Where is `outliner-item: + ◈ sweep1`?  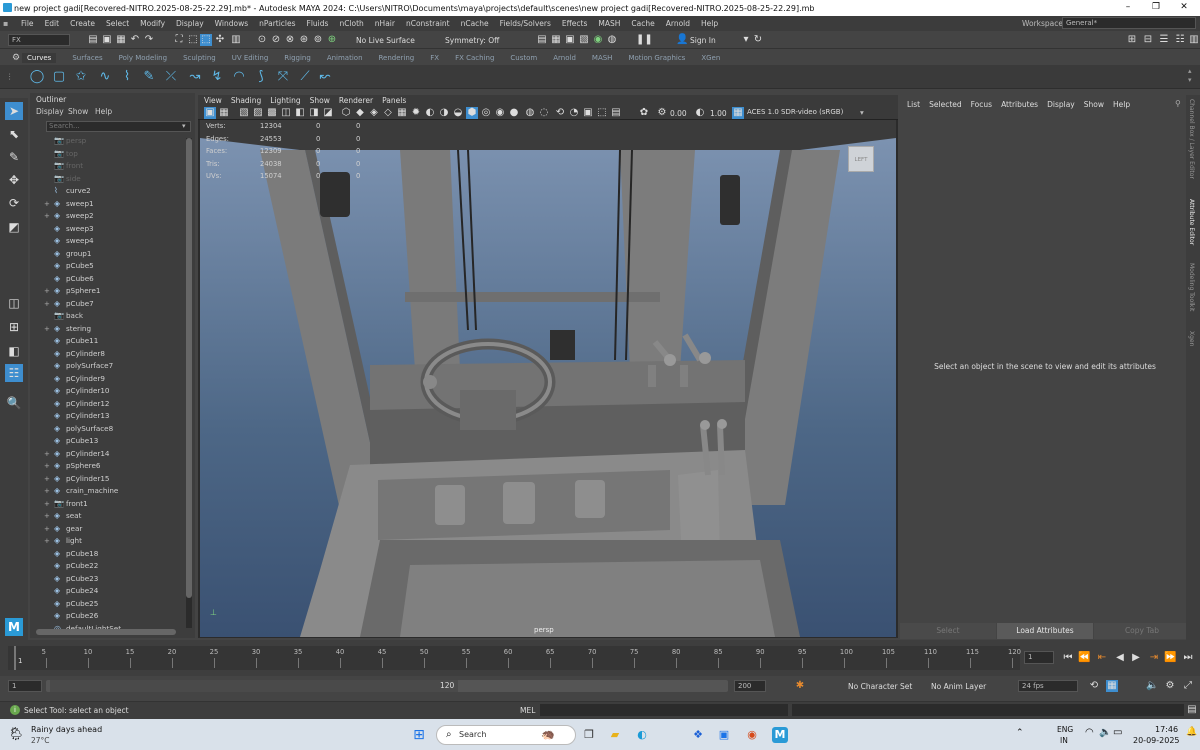
outliner-item: + ◈ sweep1 is located at coordinates (124, 204).